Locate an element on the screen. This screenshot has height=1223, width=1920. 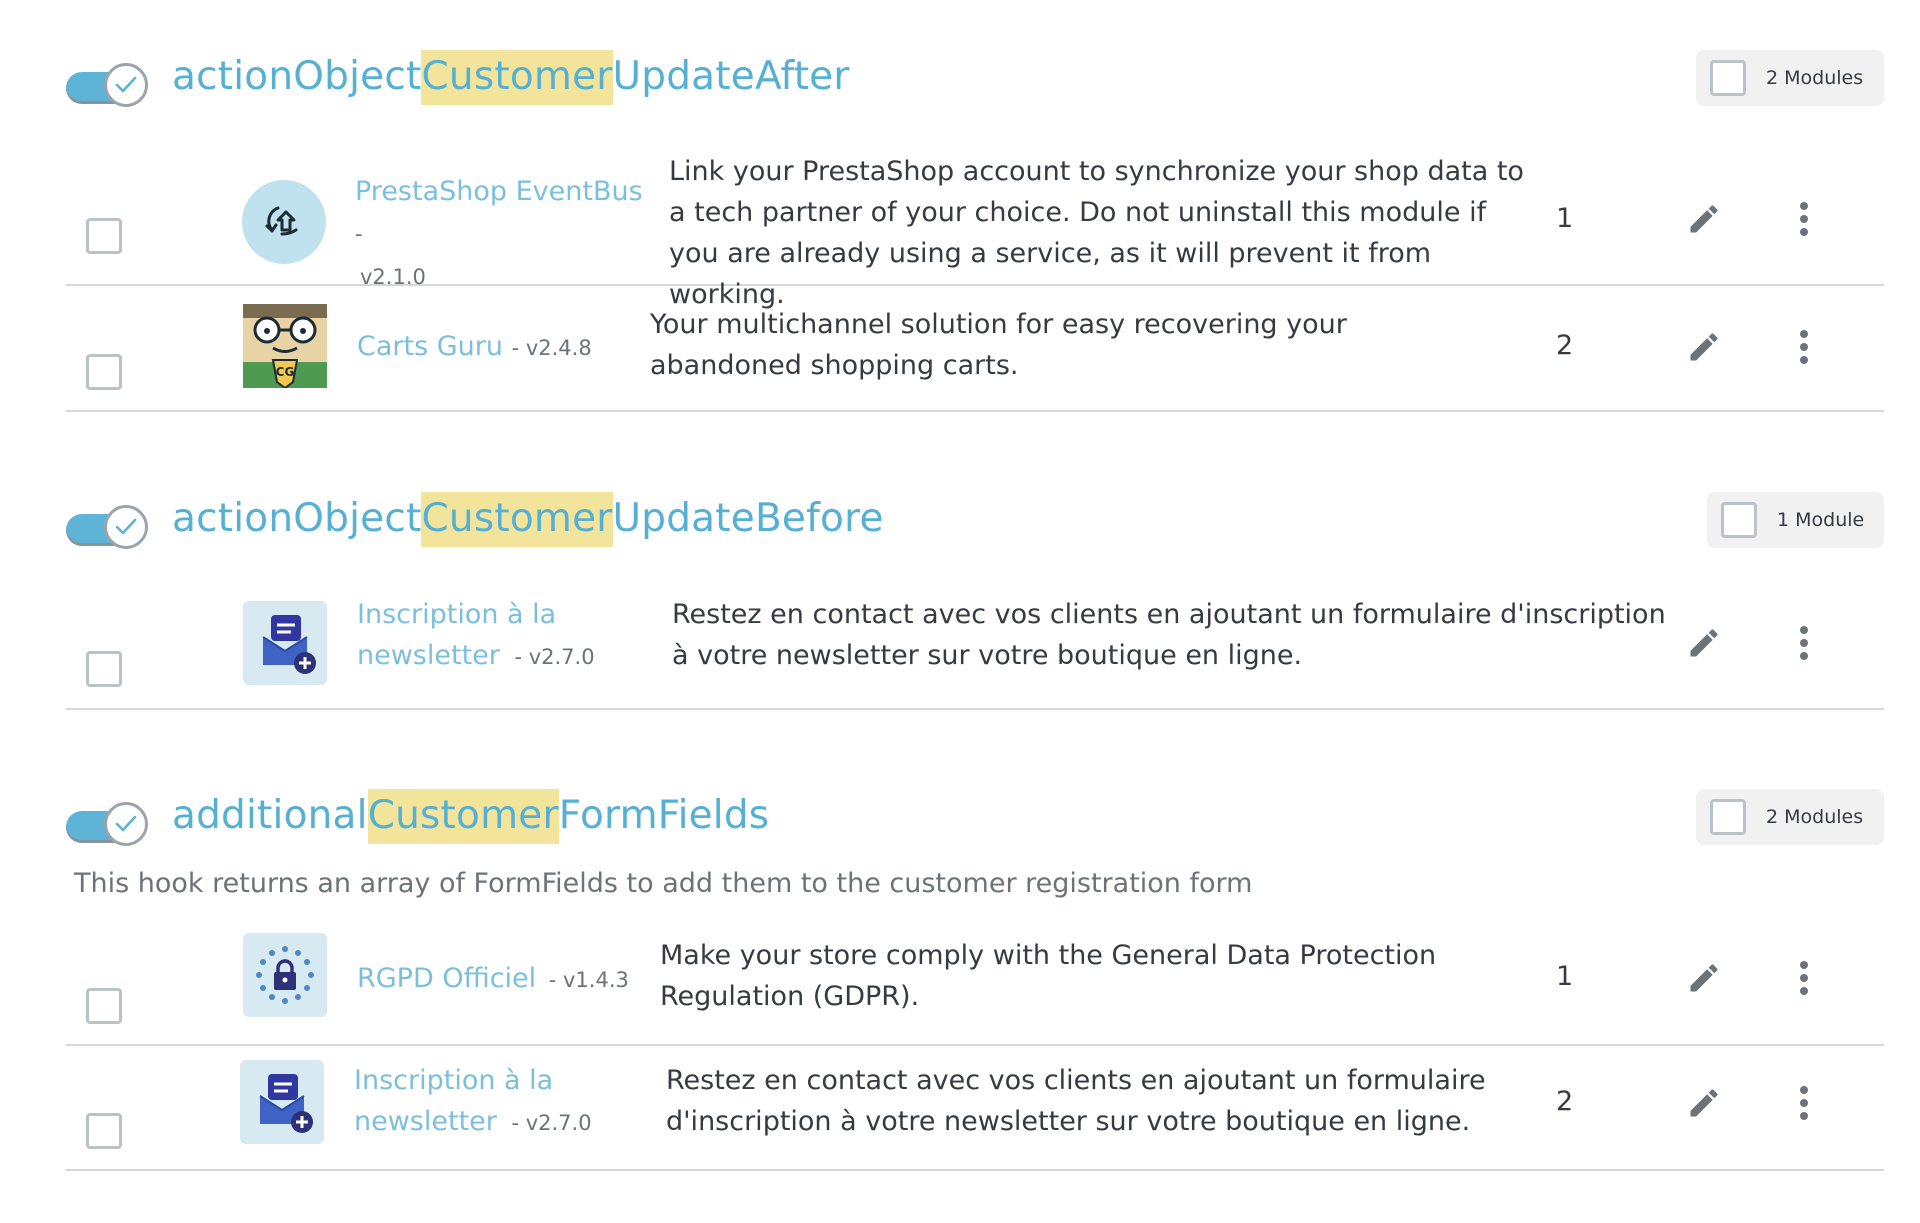
select-all-modules: 1 Module is located at coordinates (1795, 520).